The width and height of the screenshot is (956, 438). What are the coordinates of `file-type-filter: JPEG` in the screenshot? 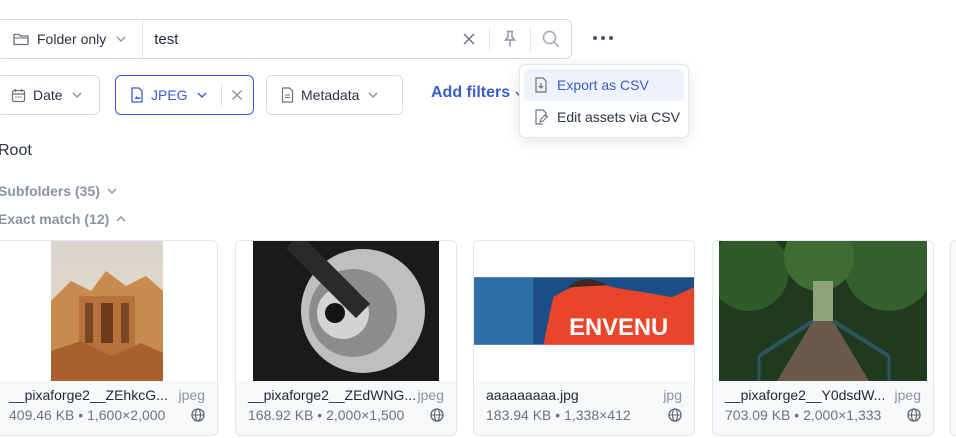 It's located at (184, 95).